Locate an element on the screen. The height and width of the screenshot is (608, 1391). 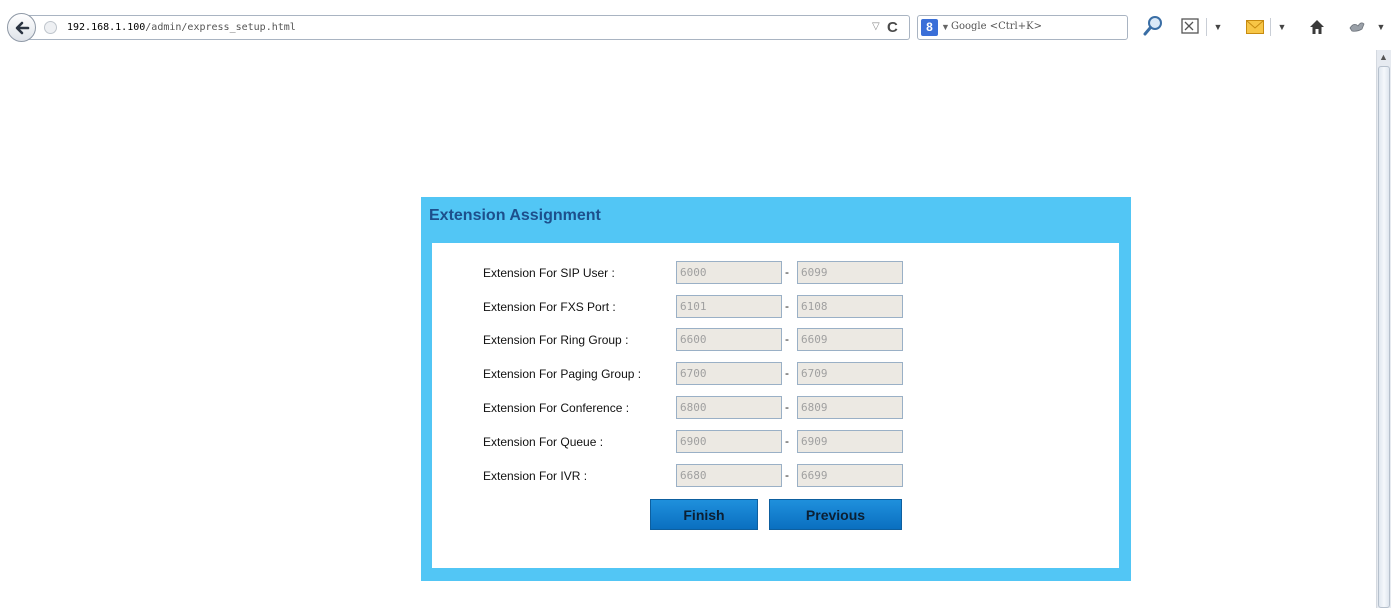
row-sip-user: Extension For SIP User : - is located at coordinates (775, 273).